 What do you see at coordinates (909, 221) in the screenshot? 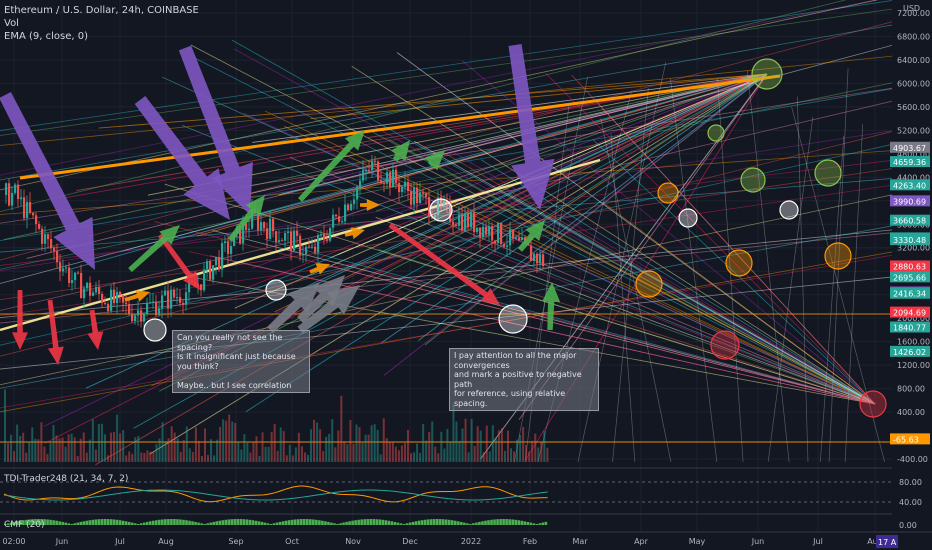
I see `price-tag-label: 3660.58` at bounding box center [909, 221].